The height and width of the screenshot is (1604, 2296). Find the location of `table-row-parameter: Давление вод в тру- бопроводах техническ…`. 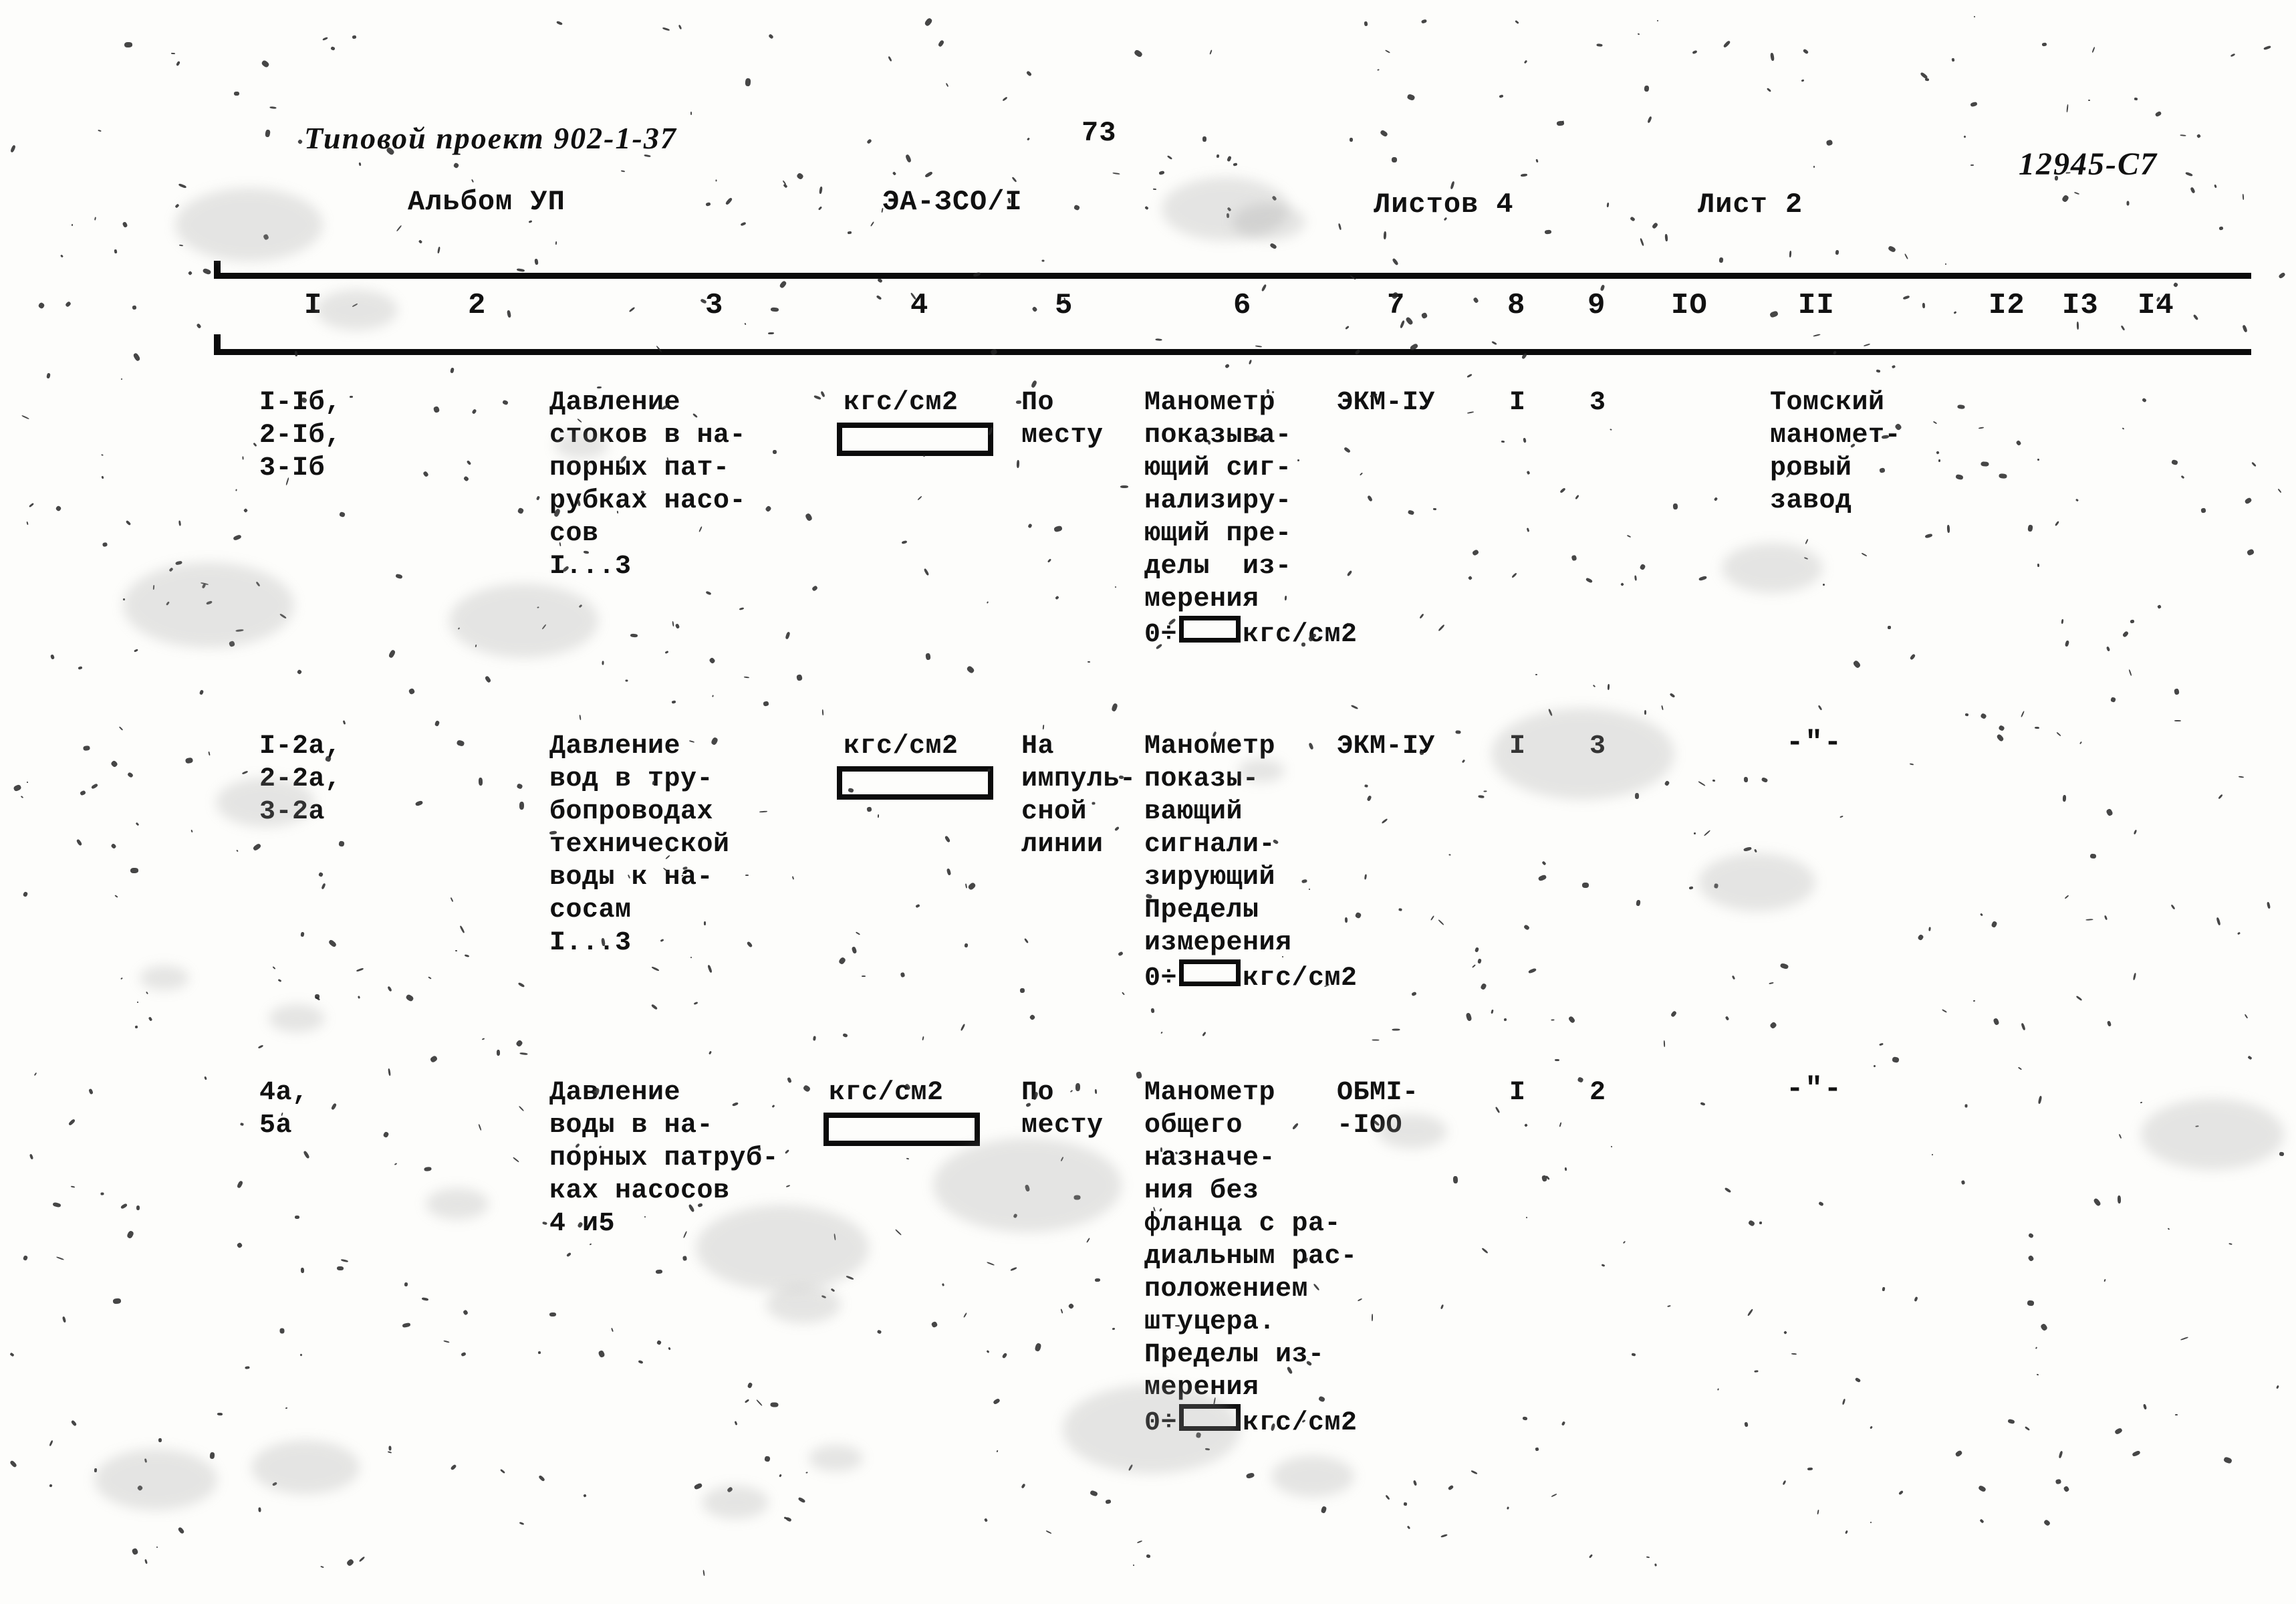

table-row-parameter: Давление вод в тру- бопроводах техническ… is located at coordinates (639, 844).